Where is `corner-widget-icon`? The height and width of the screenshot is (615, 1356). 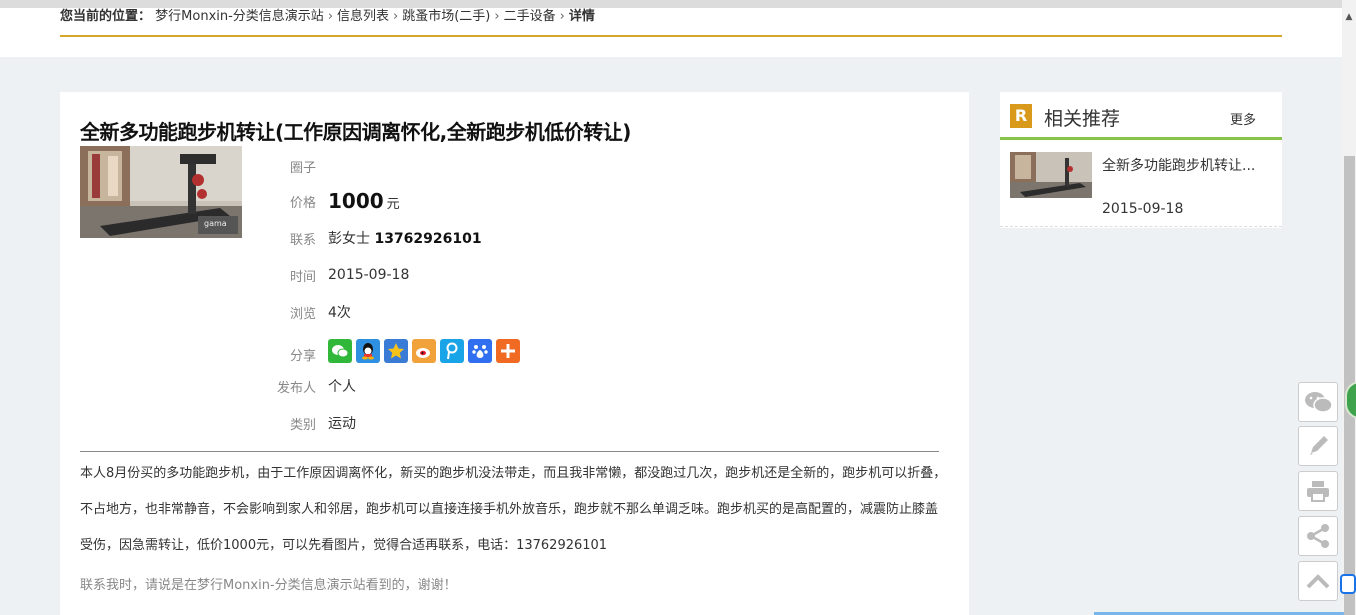 corner-widget-icon is located at coordinates (1348, 584).